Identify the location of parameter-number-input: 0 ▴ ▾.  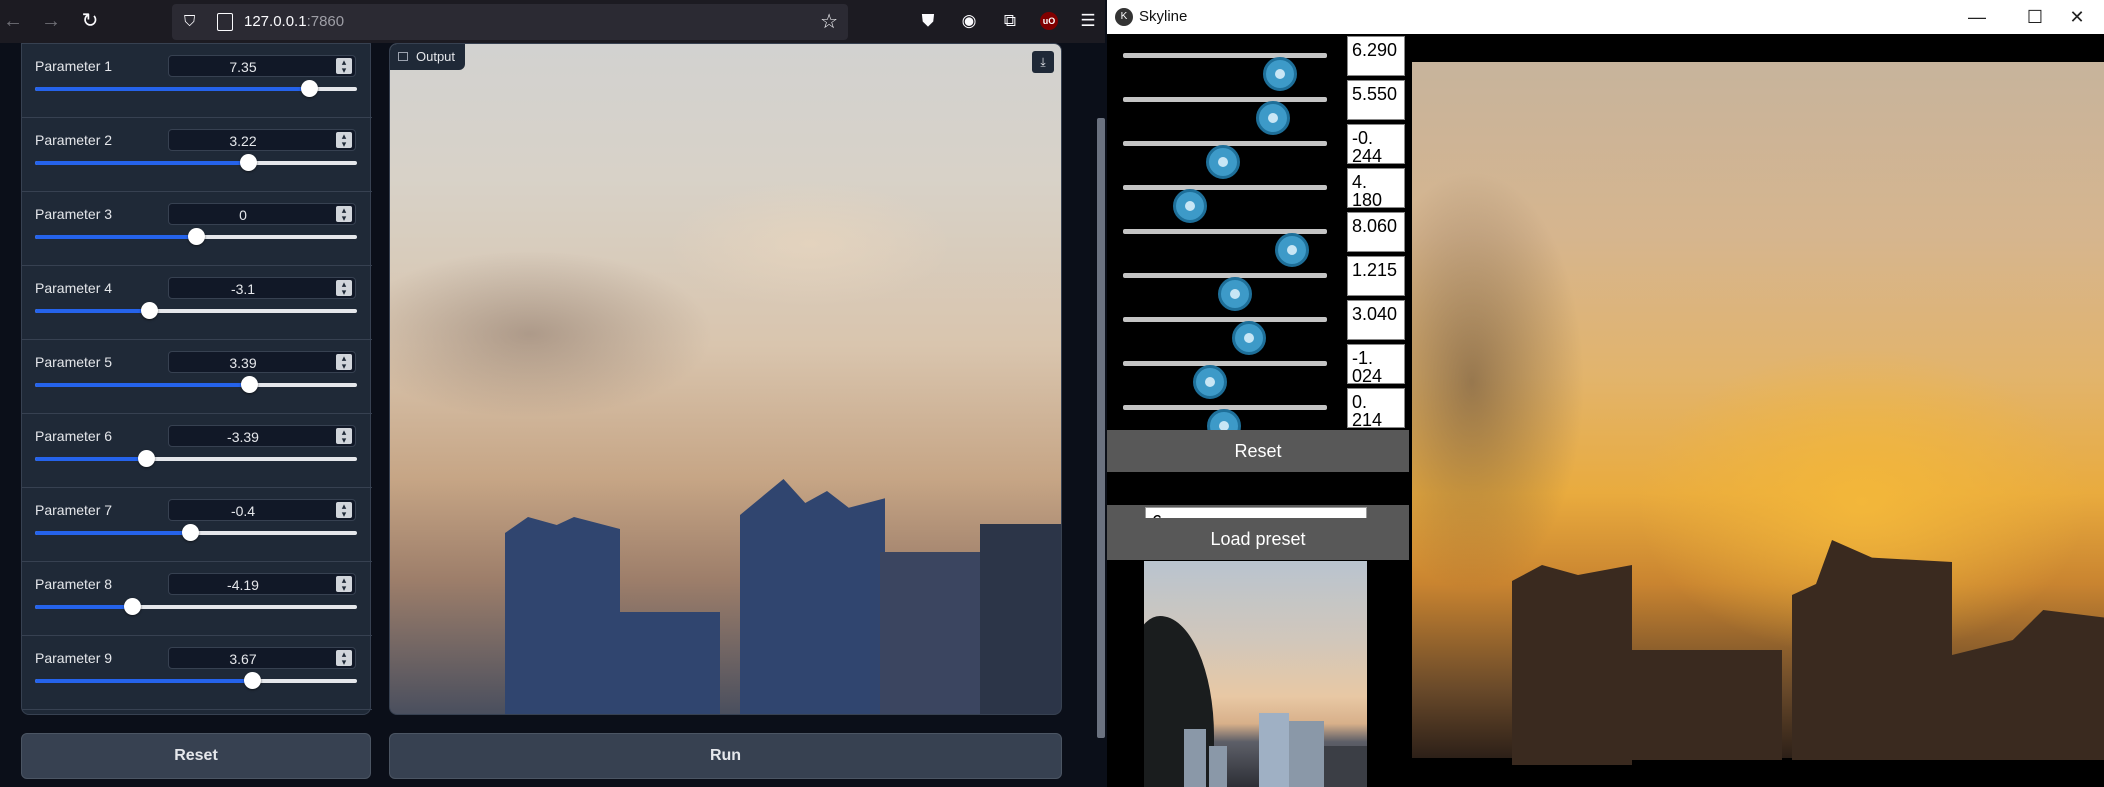
(262, 214).